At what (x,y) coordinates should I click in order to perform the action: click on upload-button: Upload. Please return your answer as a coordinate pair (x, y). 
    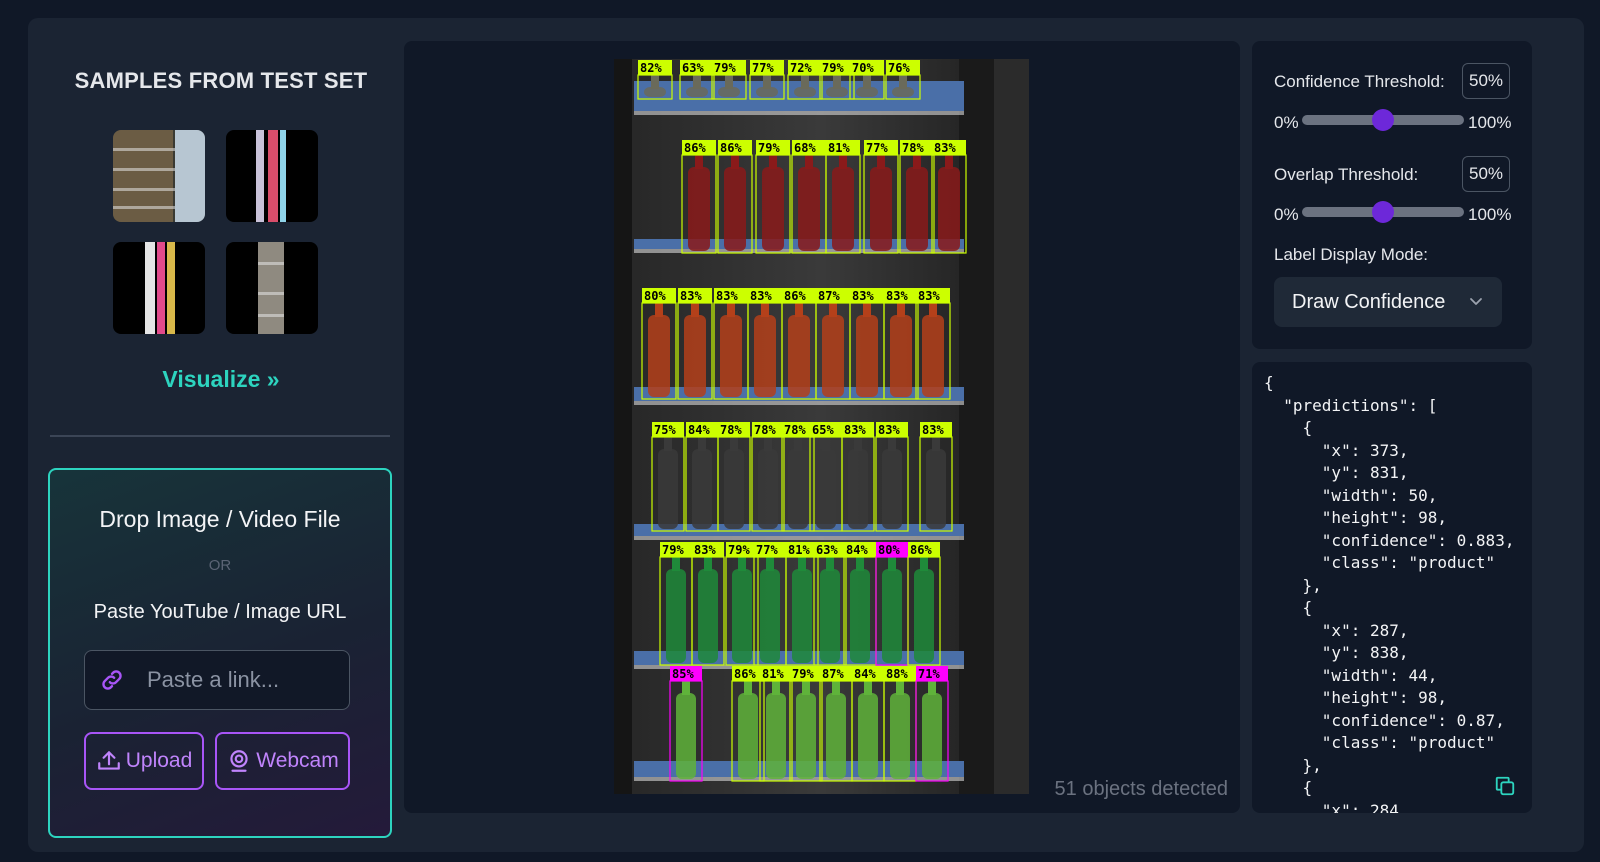
    Looking at the image, I should click on (144, 761).